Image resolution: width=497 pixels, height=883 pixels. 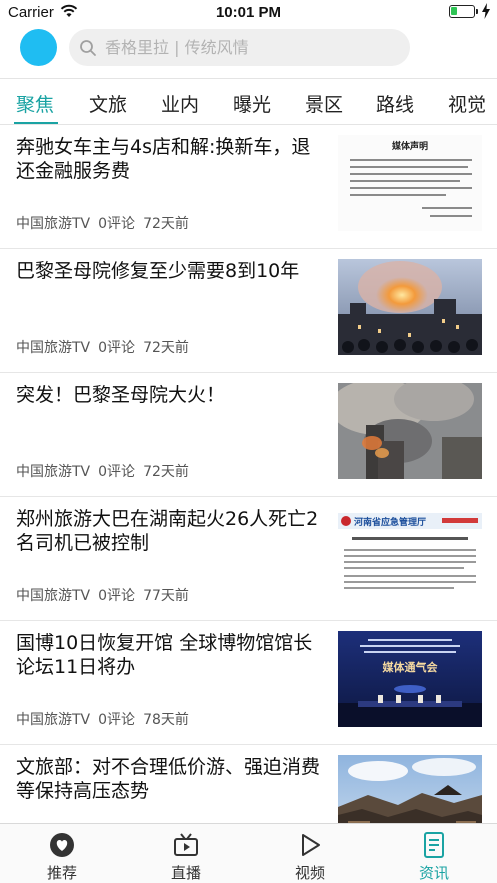 What do you see at coordinates (433, 873) in the screenshot?
I see `tabbar-label: 资讯` at bounding box center [433, 873].